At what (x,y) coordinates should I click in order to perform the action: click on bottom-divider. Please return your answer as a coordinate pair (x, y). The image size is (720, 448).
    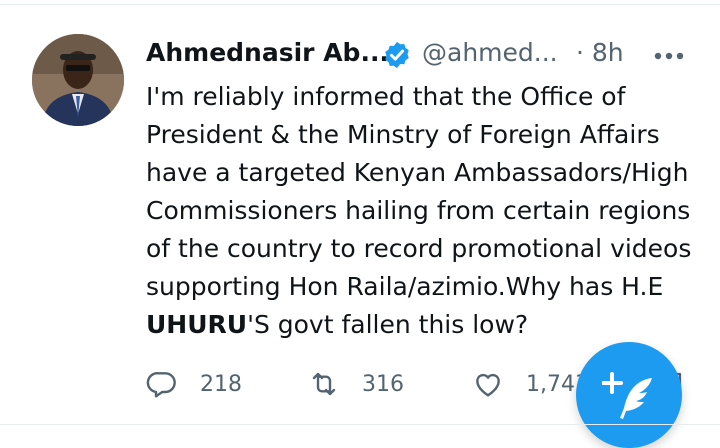
    Looking at the image, I should click on (360, 424).